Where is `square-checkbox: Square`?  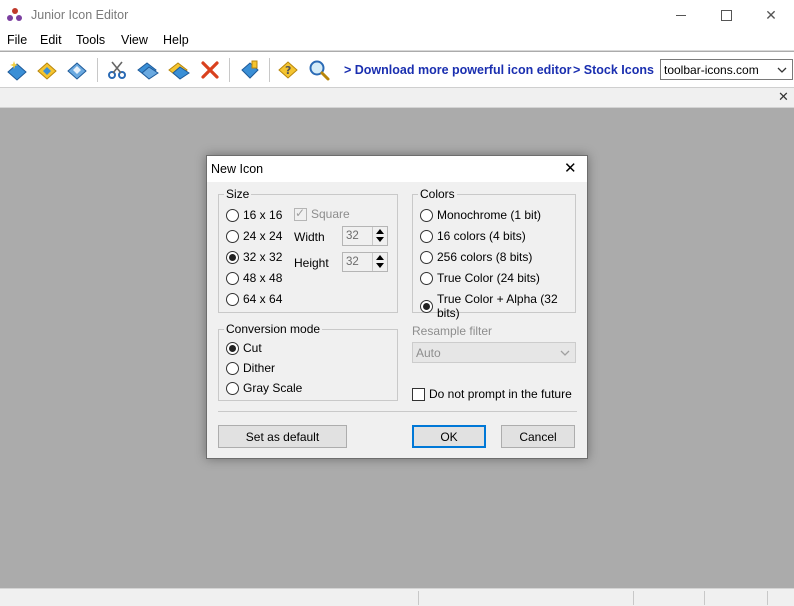 square-checkbox: Square is located at coordinates (322, 213).